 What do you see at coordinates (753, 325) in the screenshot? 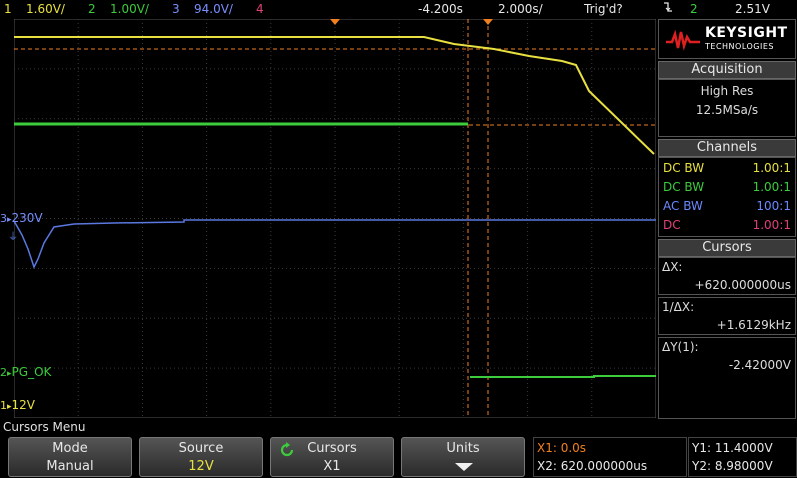
I see `inv-dx-value: +1.6129kHz` at bounding box center [753, 325].